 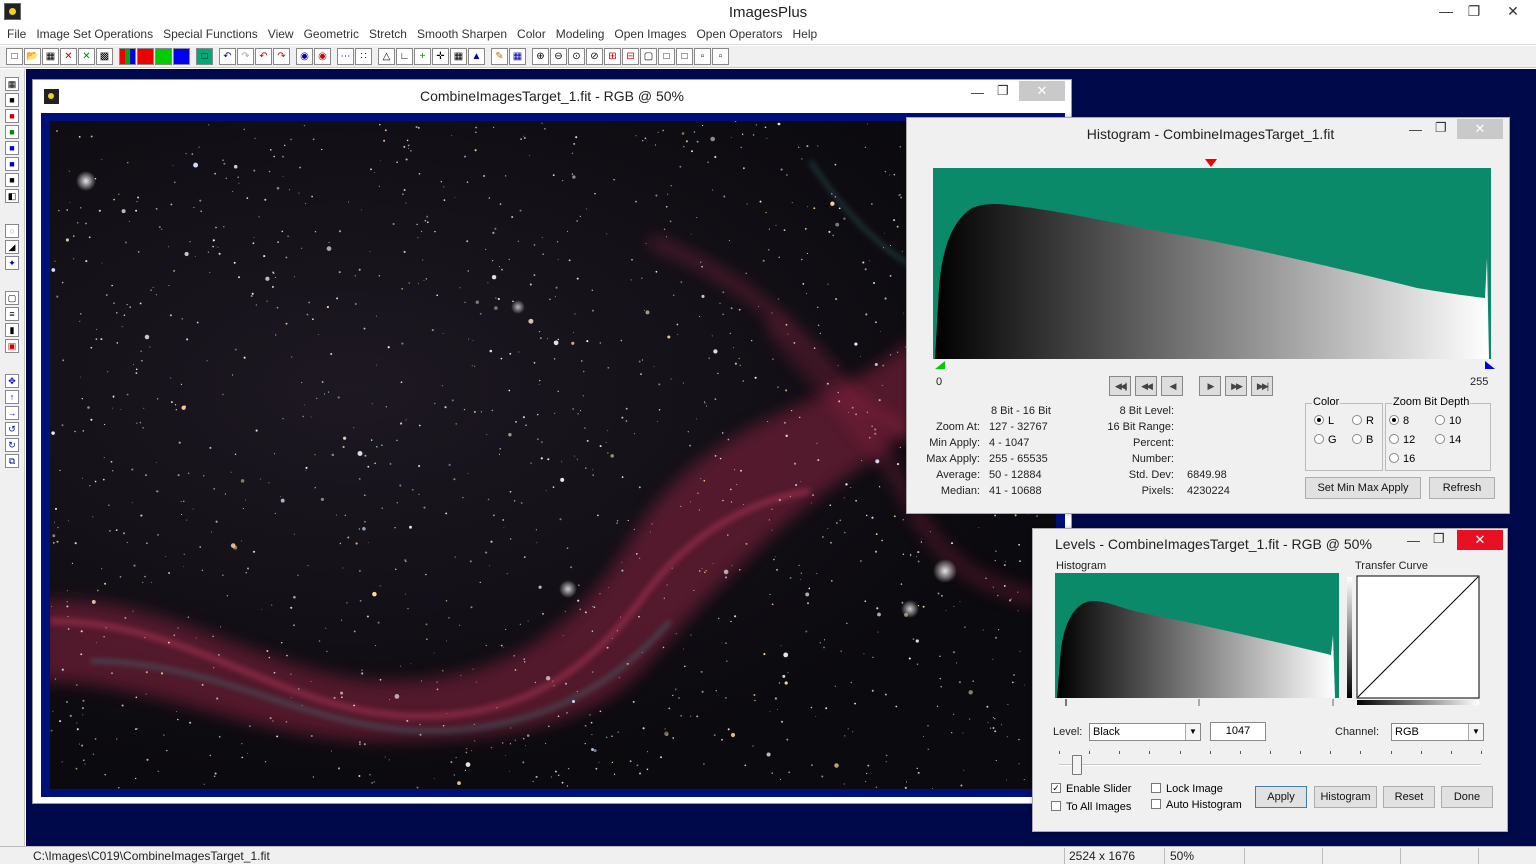 I want to click on main-histogram-plot, so click(x=1209, y=248).